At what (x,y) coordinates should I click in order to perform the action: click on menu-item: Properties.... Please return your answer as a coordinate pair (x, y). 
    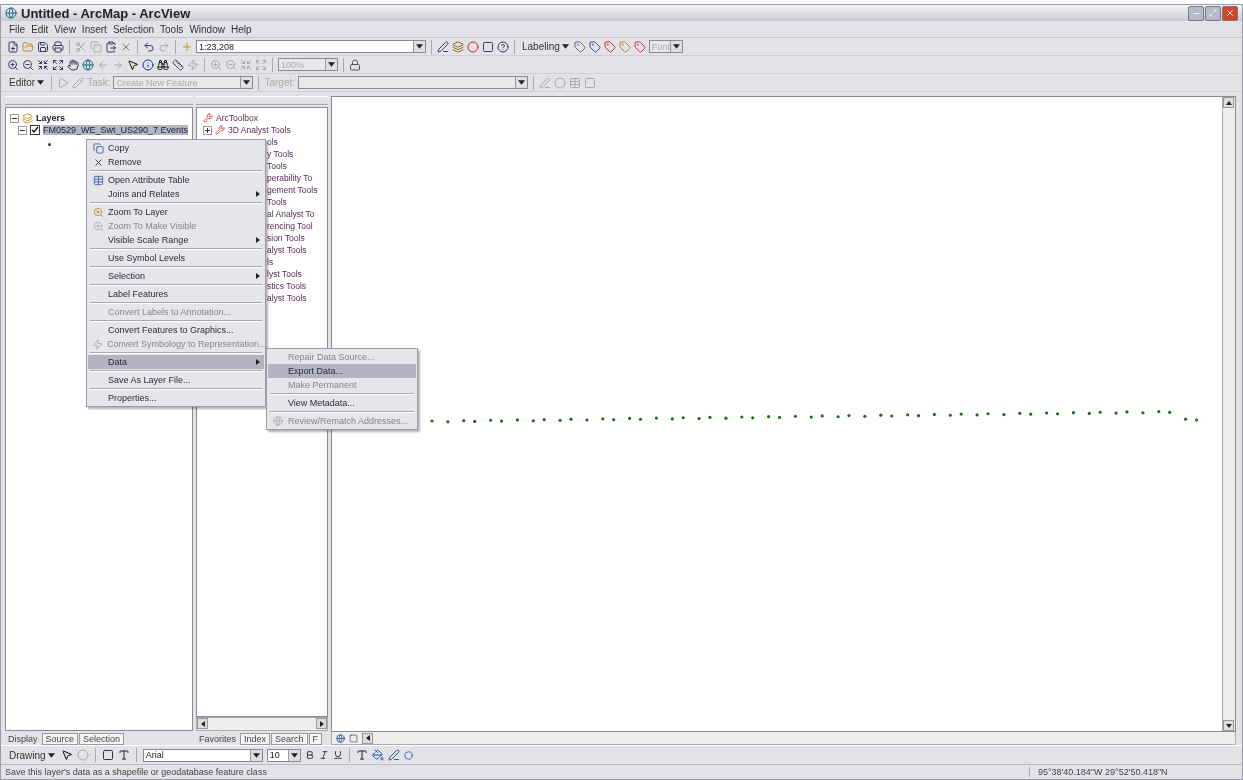
    Looking at the image, I should click on (176, 398).